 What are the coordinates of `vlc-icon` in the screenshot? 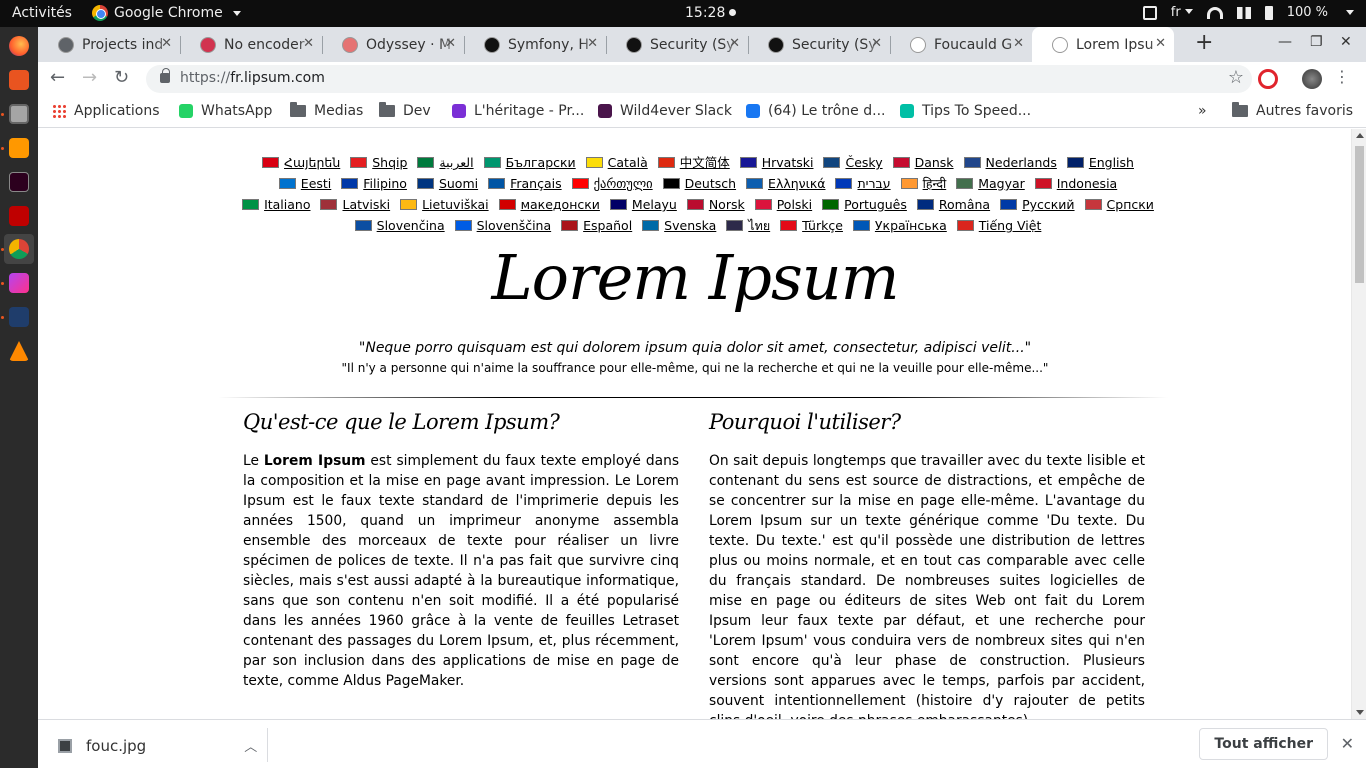 It's located at (19, 351).